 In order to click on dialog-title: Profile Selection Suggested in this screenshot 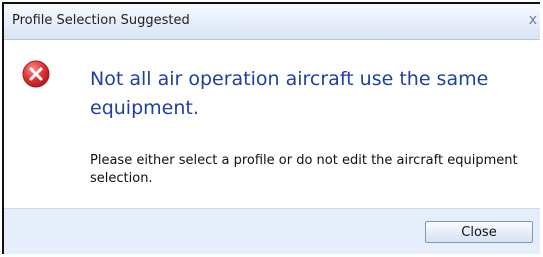, I will do `click(101, 20)`.